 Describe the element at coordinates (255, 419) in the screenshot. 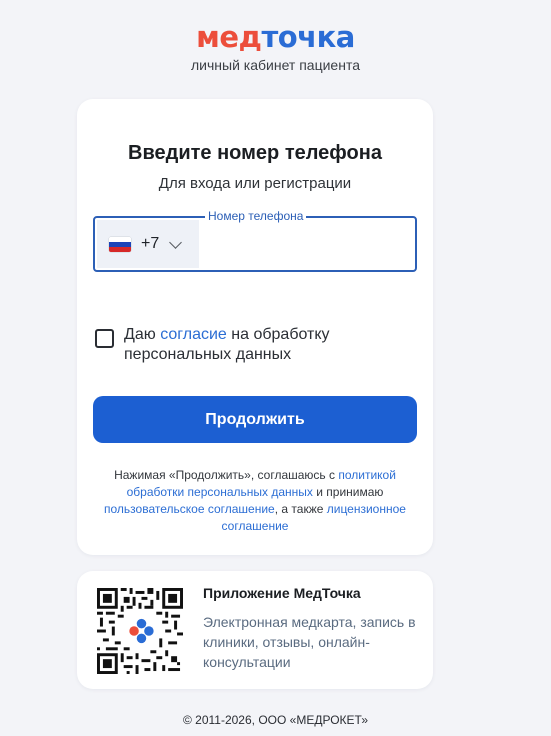

I see `continue-button: Продолжить` at that location.